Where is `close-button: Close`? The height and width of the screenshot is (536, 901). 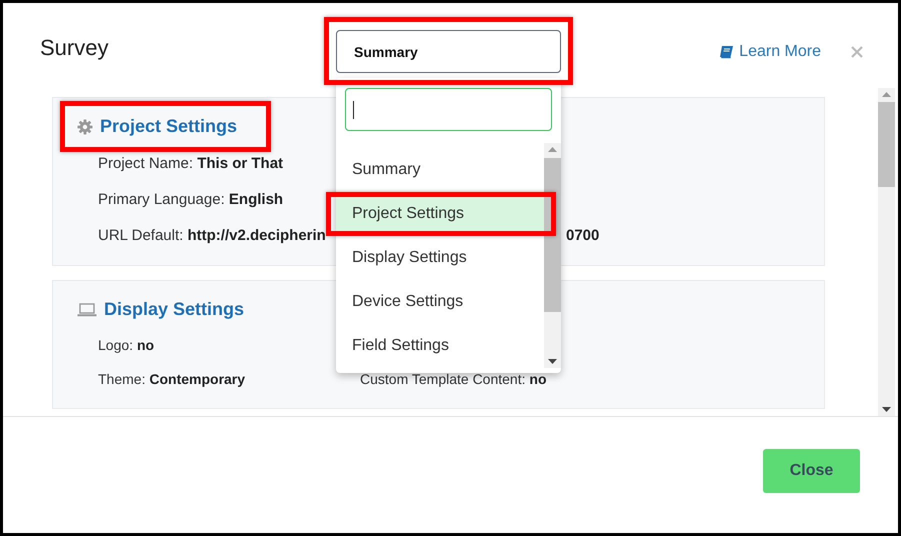
close-button: Close is located at coordinates (811, 471).